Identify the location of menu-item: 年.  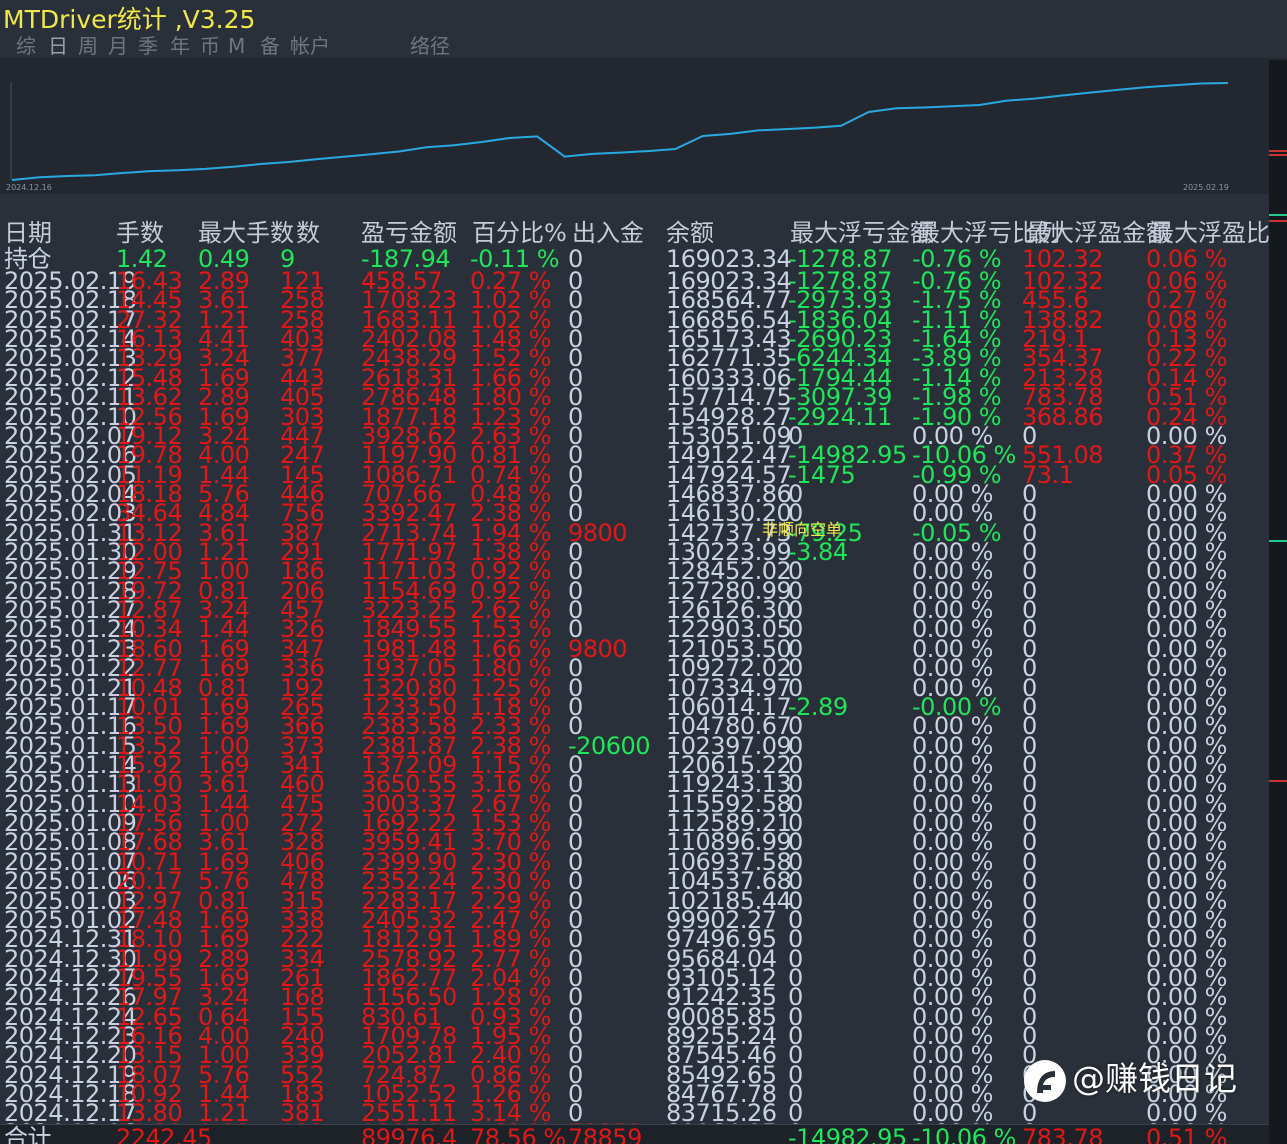
(180, 46).